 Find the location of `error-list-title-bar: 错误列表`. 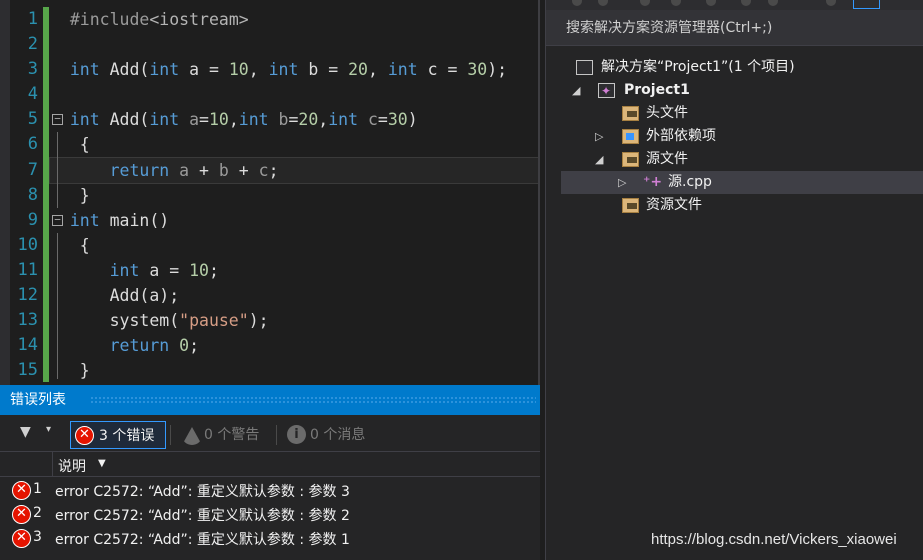

error-list-title-bar: 错误列表 is located at coordinates (270, 400).